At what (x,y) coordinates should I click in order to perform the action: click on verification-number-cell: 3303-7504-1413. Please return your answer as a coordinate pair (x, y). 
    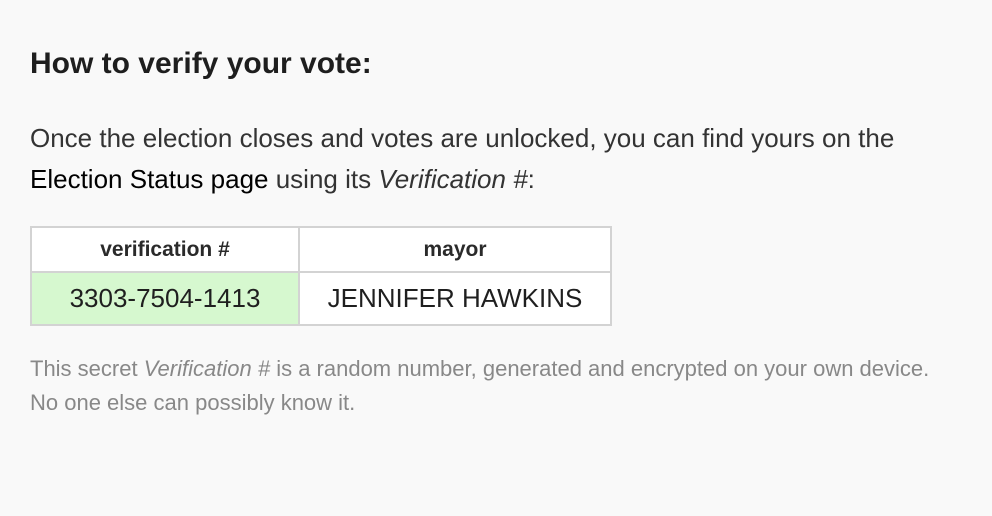
    Looking at the image, I should click on (165, 298).